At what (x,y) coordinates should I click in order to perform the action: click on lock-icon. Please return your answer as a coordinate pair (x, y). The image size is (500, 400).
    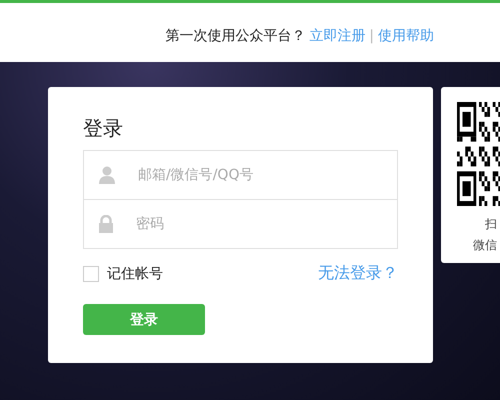
    Looking at the image, I should click on (106, 224).